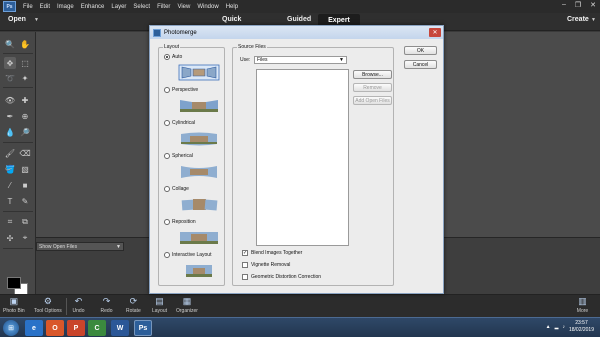 This screenshot has height=337, width=600. I want to click on hand-tool-icon: ✋, so click(25, 44).